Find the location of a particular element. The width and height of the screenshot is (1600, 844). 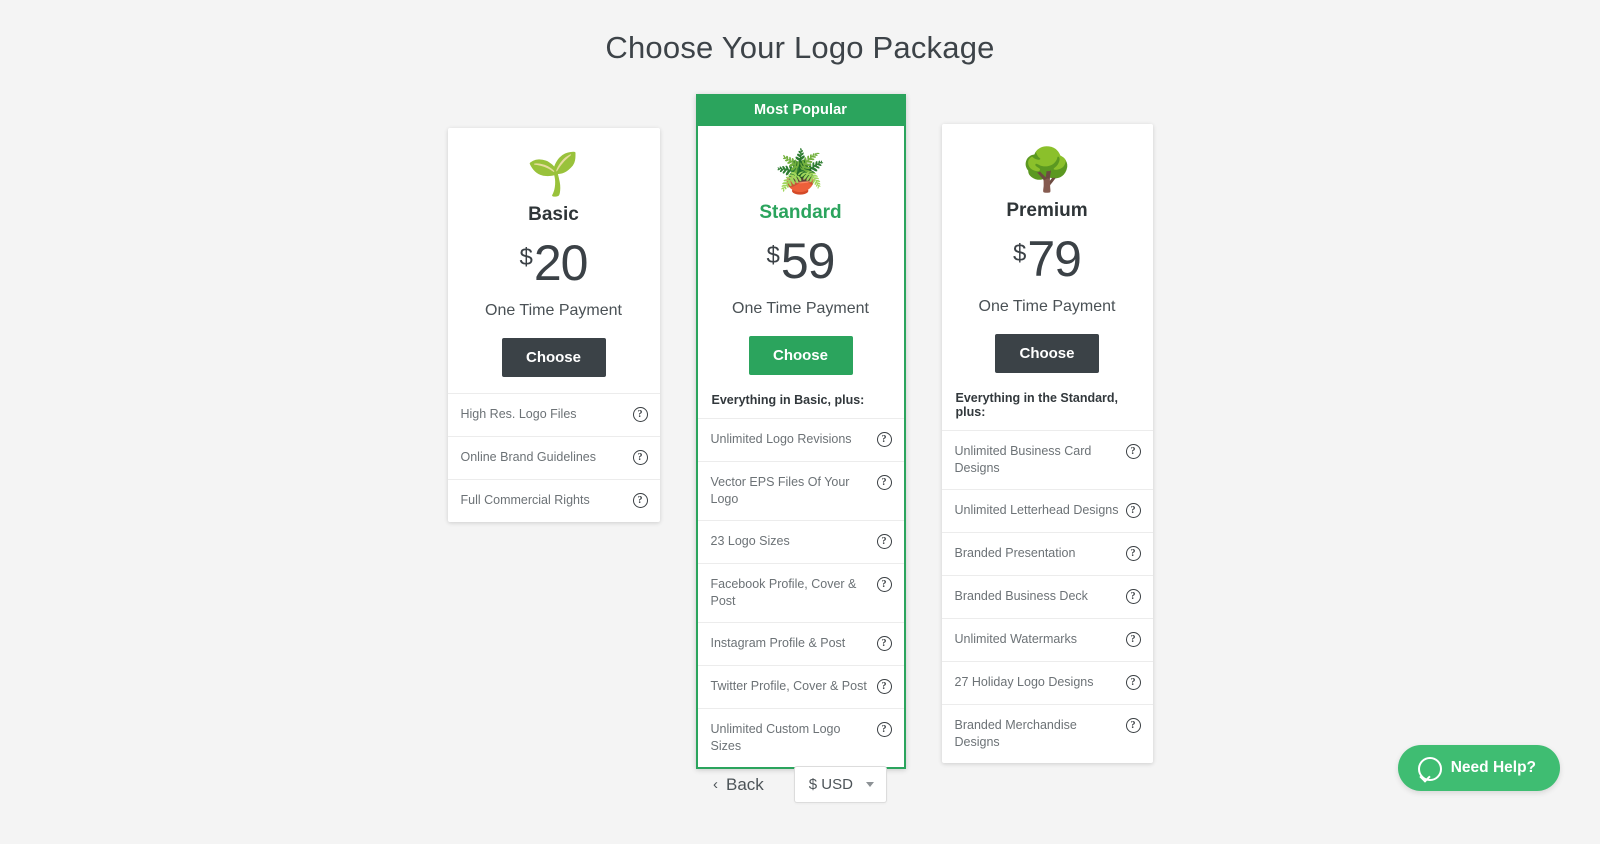

feature-label: Instagram Profile & Post is located at coordinates (778, 643).